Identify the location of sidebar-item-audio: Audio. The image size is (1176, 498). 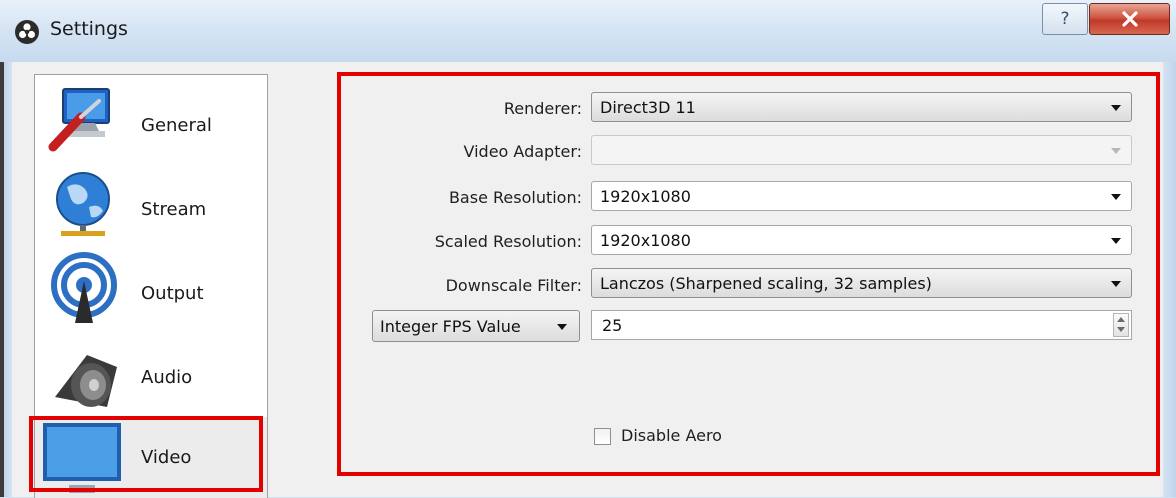
(151, 373).